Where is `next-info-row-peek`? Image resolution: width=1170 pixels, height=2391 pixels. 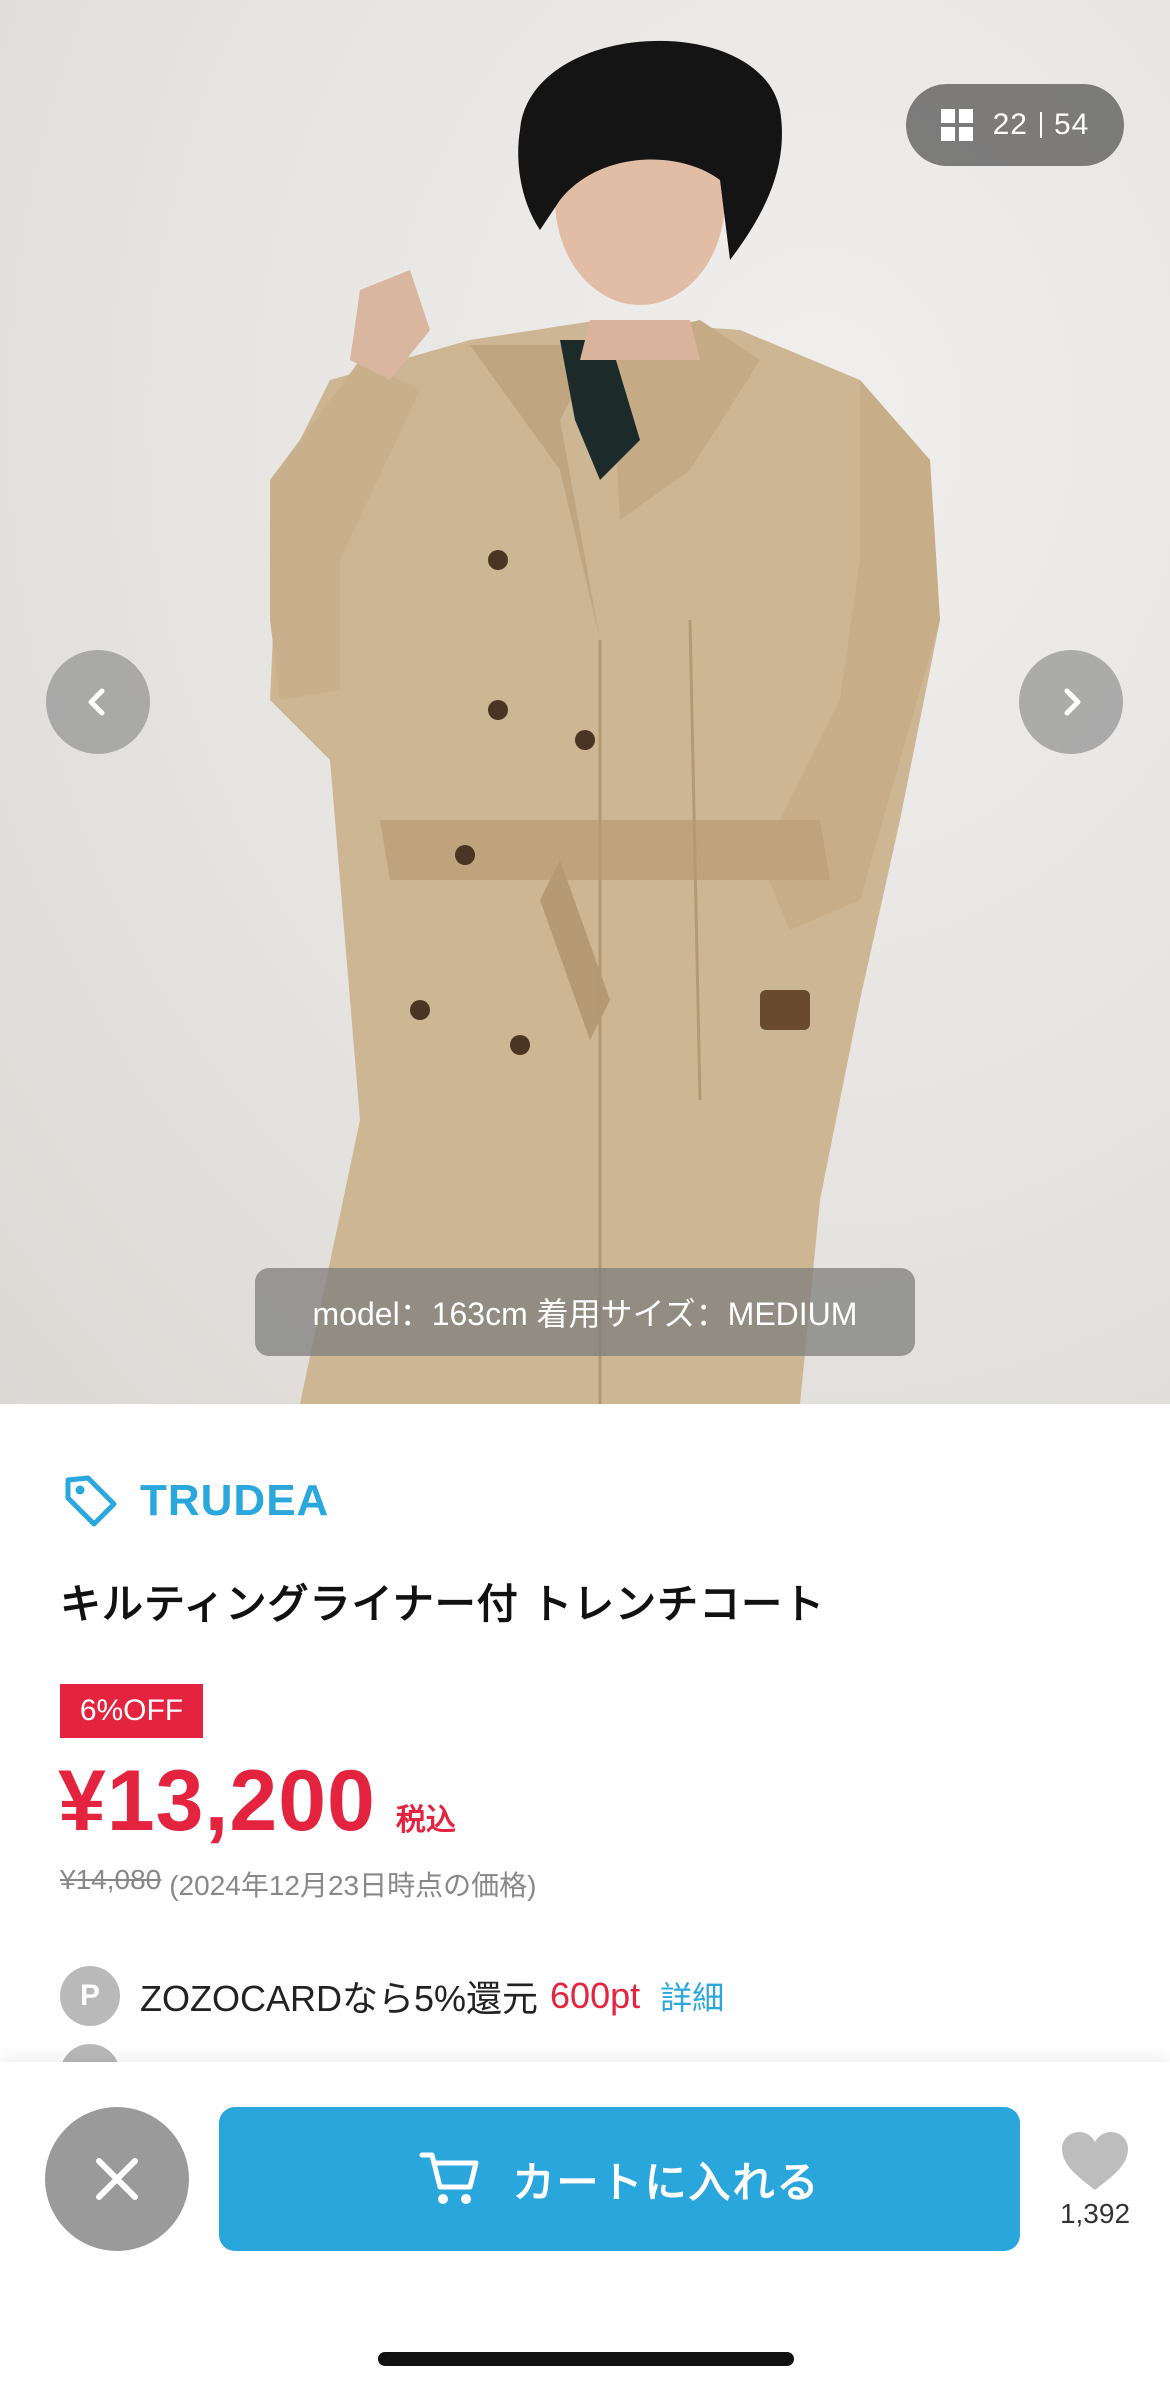 next-info-row-peek is located at coordinates (410, 2054).